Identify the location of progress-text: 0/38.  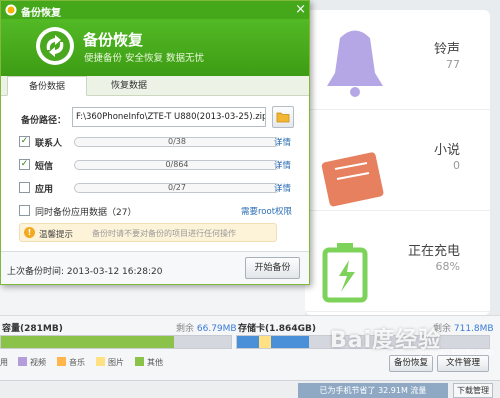
(177, 141).